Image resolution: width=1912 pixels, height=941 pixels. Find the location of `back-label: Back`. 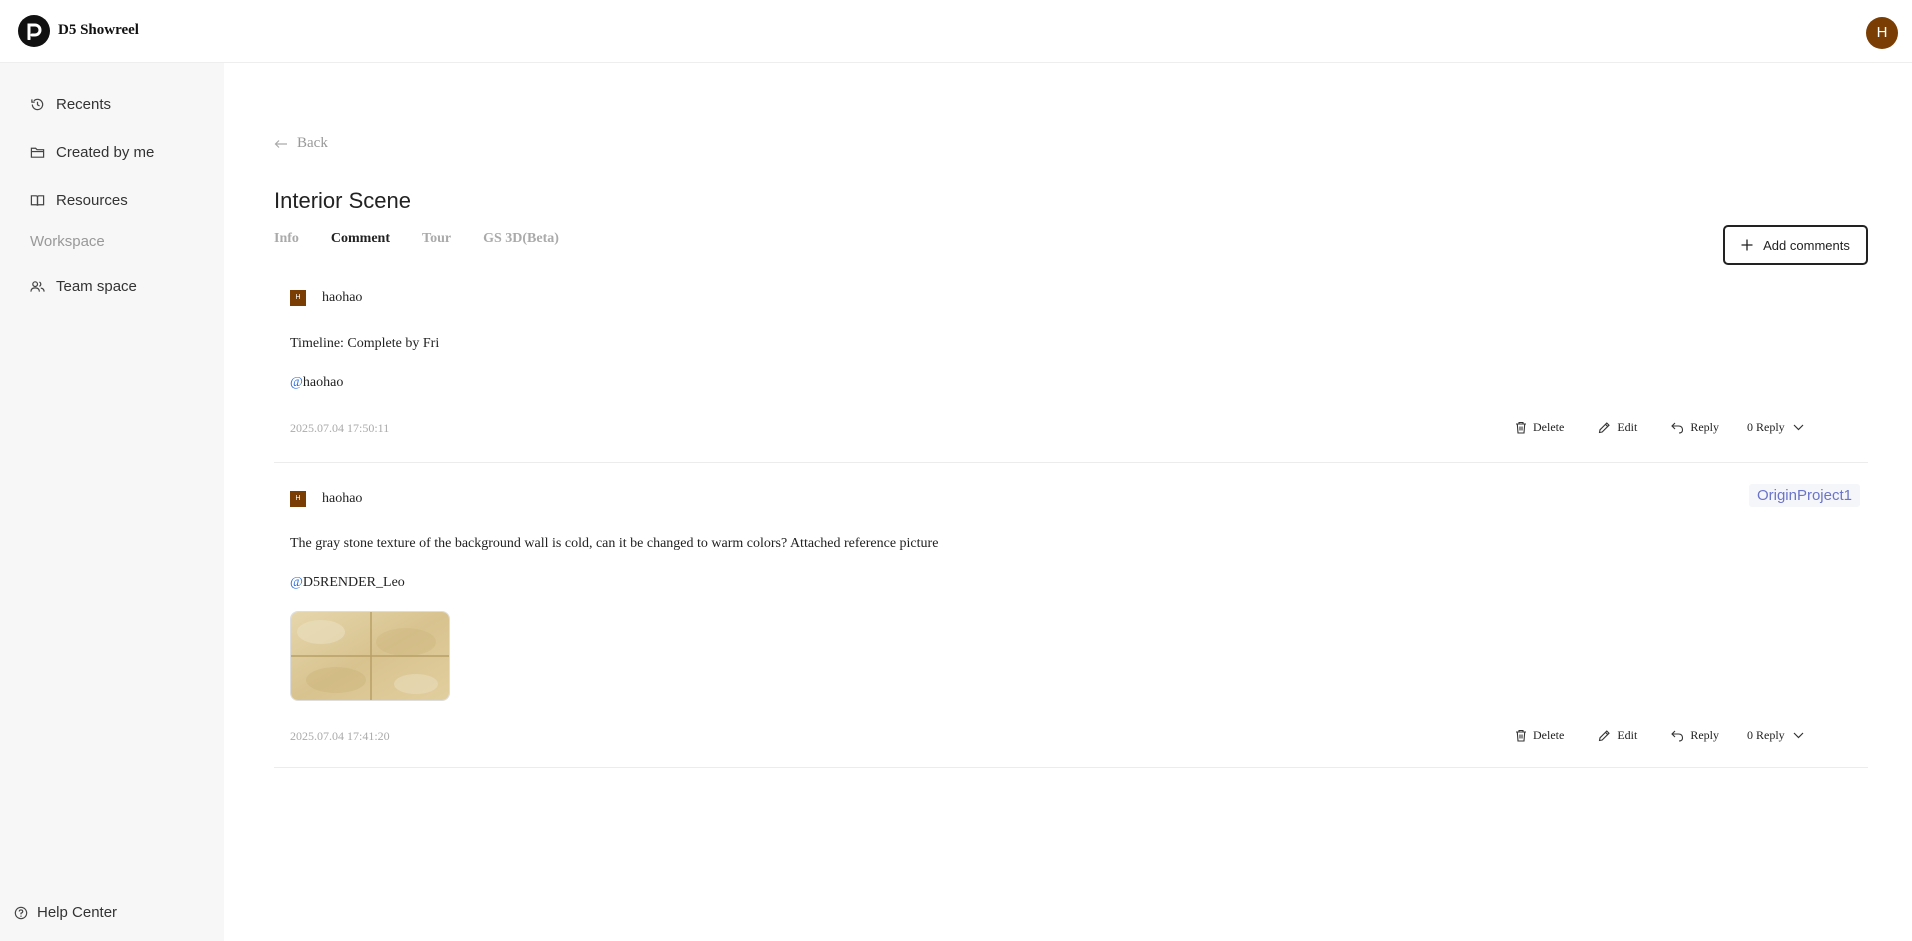

back-label: Back is located at coordinates (312, 143).